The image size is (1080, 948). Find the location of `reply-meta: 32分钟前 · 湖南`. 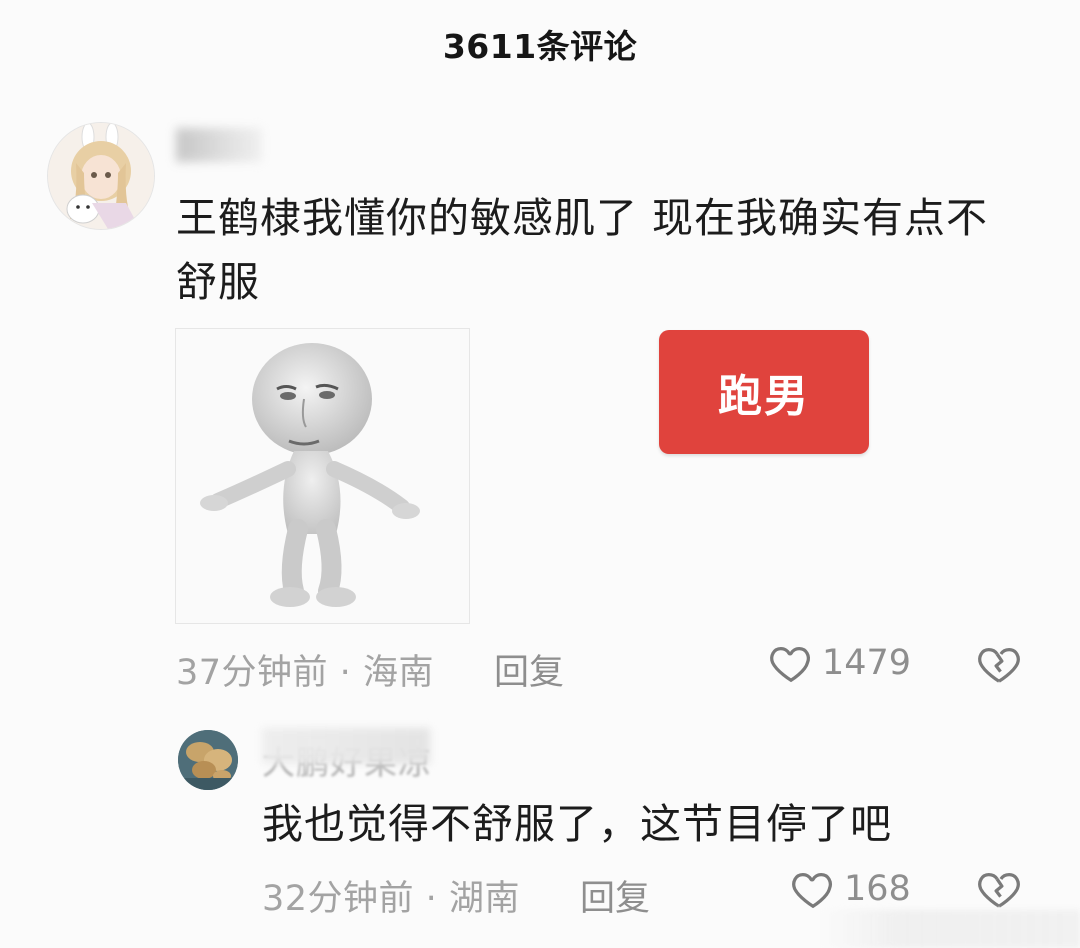

reply-meta: 32分钟前 · 湖南 is located at coordinates (391, 895).